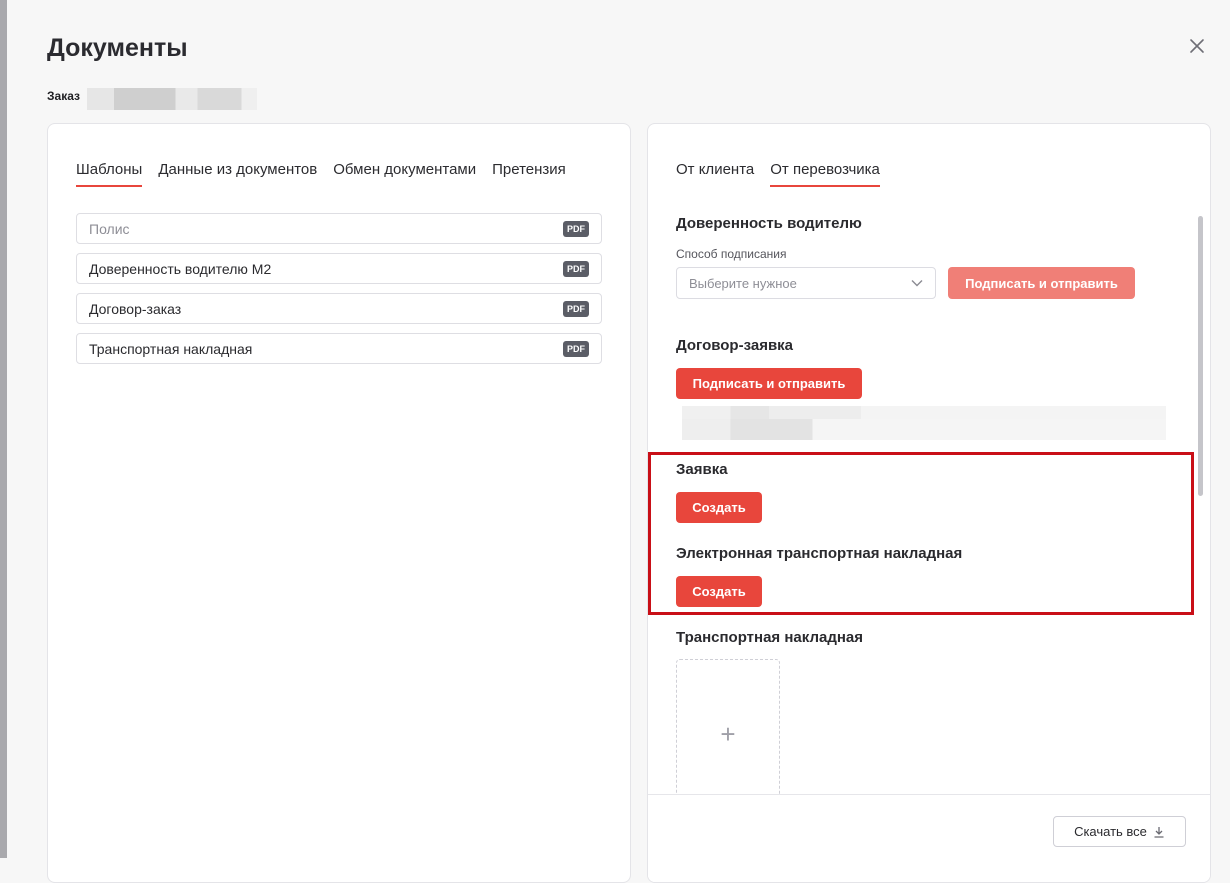 This screenshot has width=1230, height=883. Describe the element at coordinates (339, 308) in the screenshot. I see `template-item-contract-order: Договор-заказ PDF` at that location.